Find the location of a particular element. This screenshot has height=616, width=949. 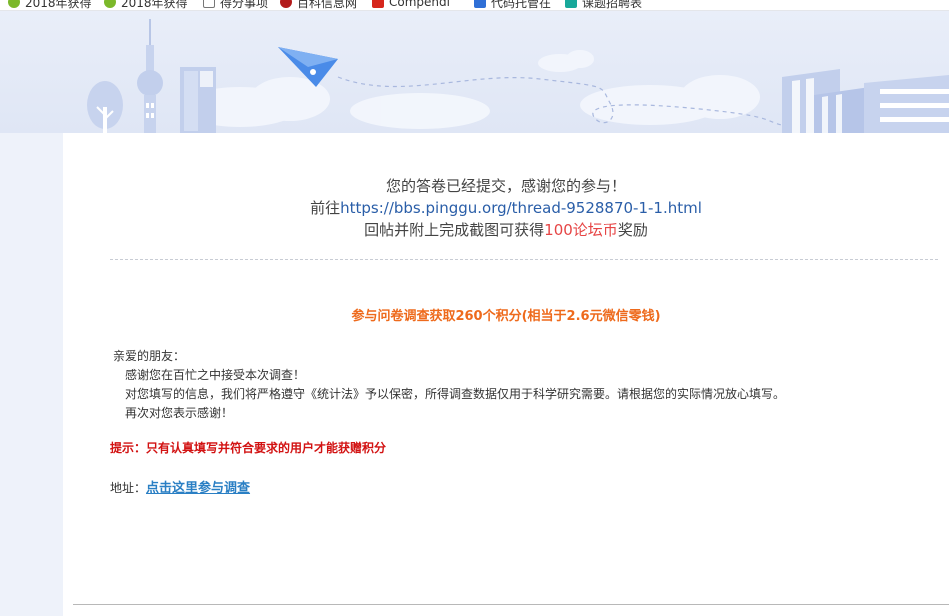

bookmark-item: Compendi is located at coordinates (411, 5).